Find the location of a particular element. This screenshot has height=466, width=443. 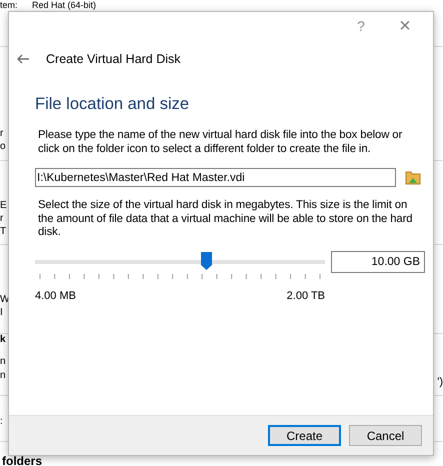

instruction-text: Select the size of the virtual hard disk in megabytes. This size is the limit on the amount of file data that a virtual machine will be able to store on the hard disk. is located at coordinates (225, 219).